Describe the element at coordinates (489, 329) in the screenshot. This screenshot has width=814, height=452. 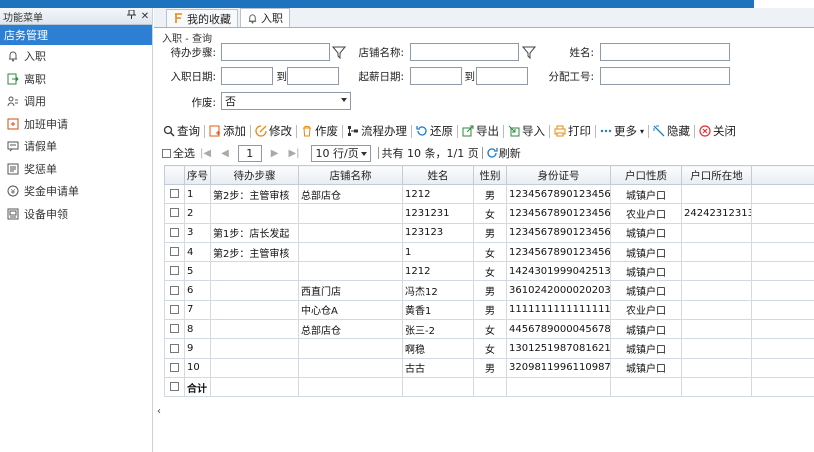
I see `table-row: 8 总部店仓张三-2女445678900004567891城镇户口` at that location.